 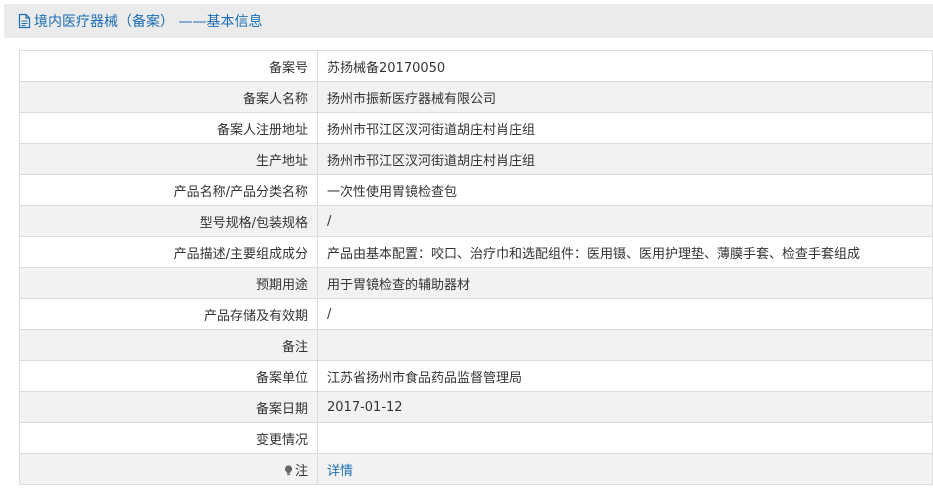 What do you see at coordinates (168, 283) in the screenshot?
I see `row-label: 预期用途` at bounding box center [168, 283].